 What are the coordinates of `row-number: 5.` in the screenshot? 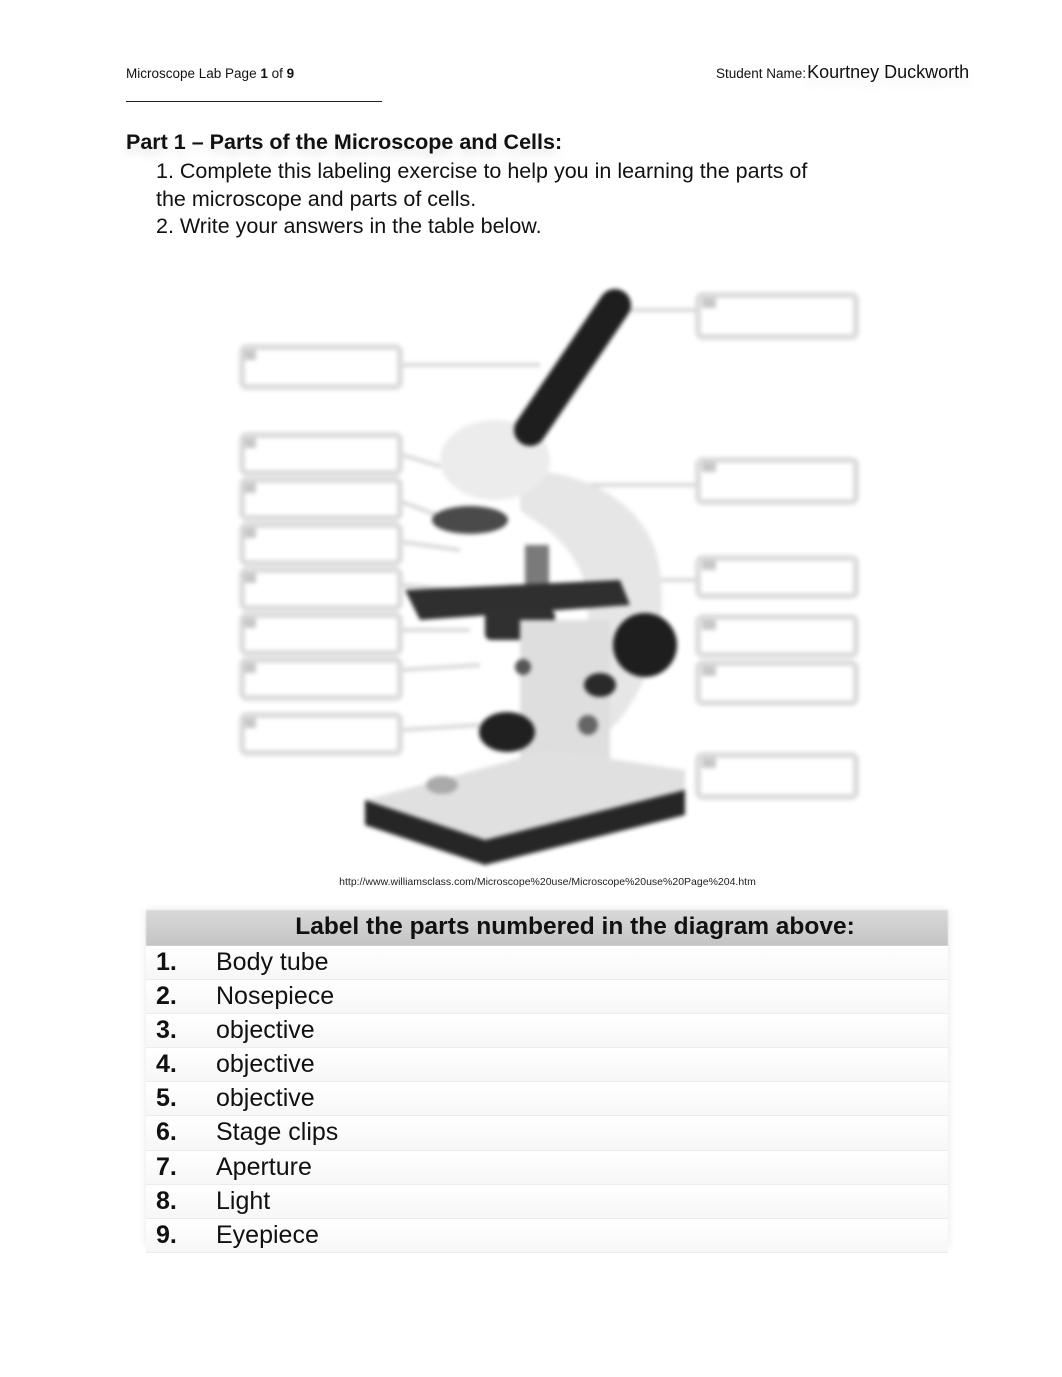 It's located at (166, 1098).